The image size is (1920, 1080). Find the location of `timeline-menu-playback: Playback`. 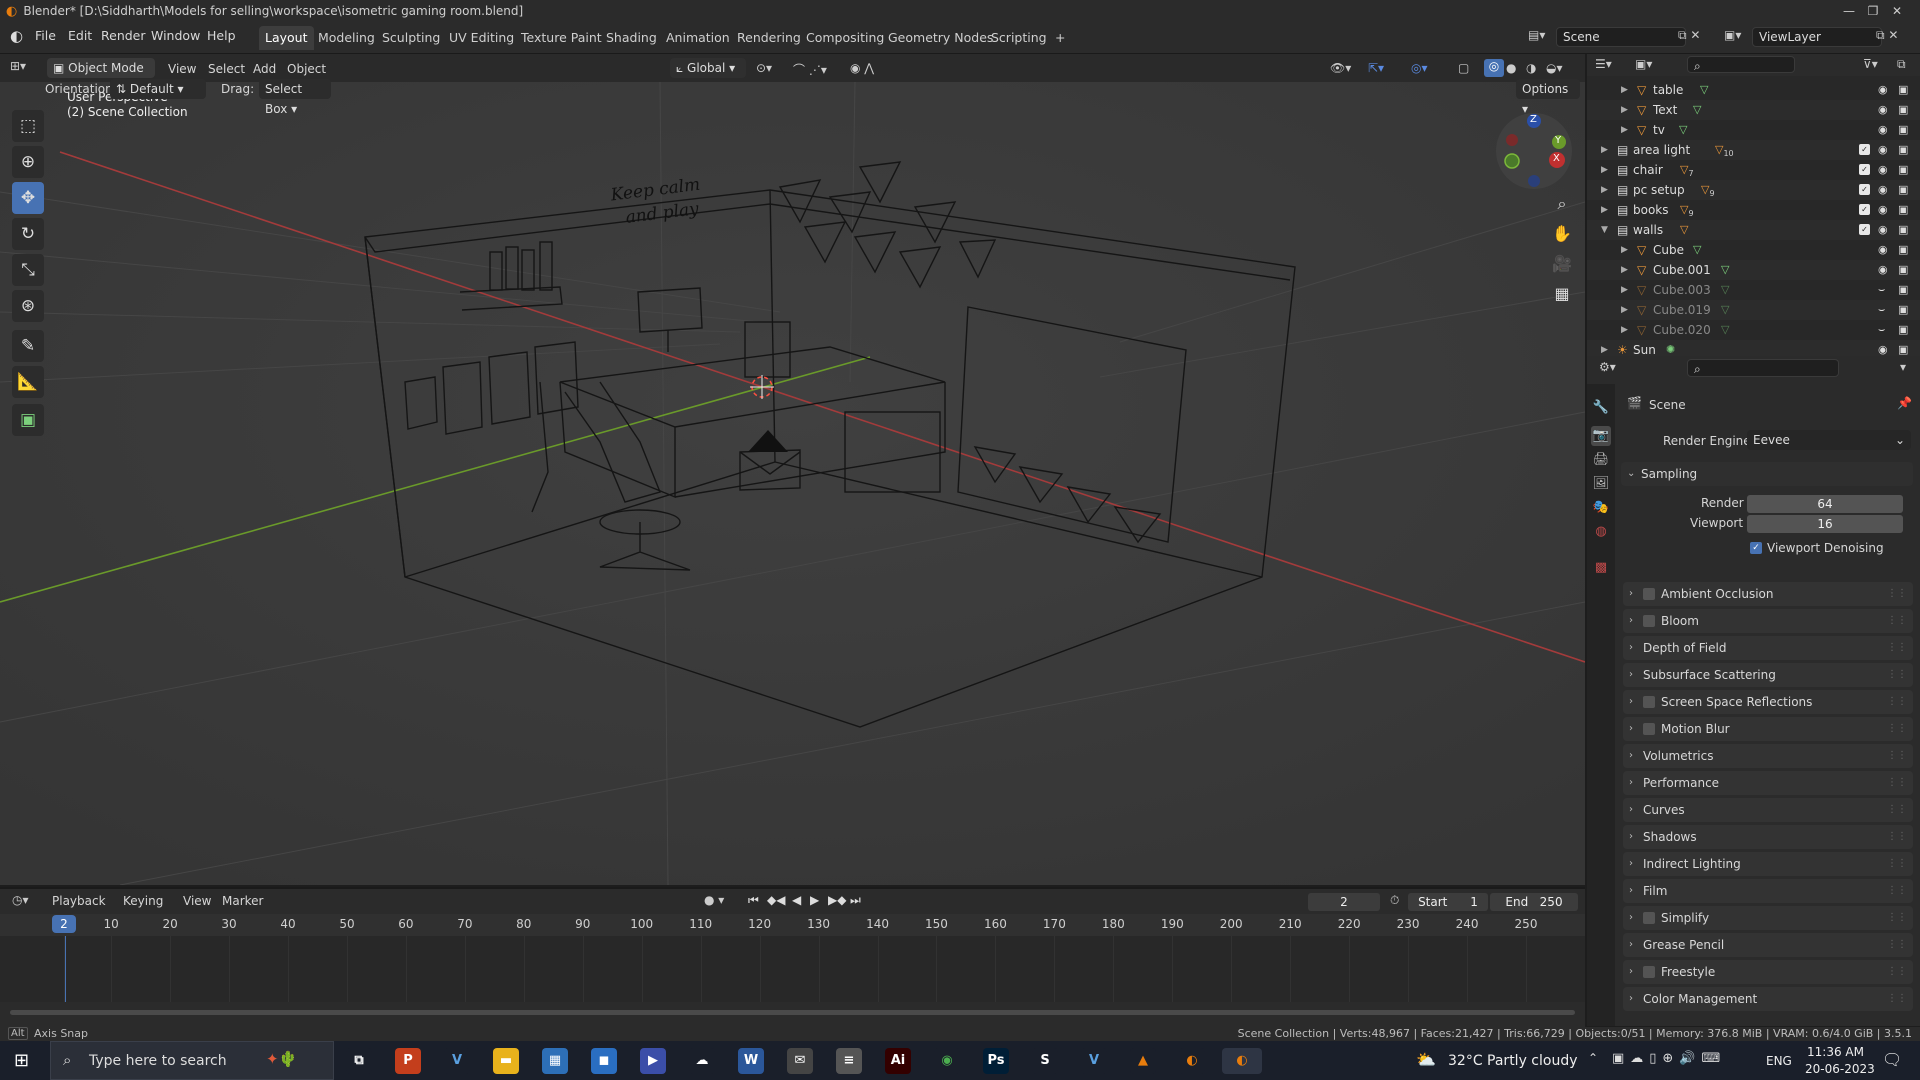

timeline-menu-playback: Playback is located at coordinates (79, 901).